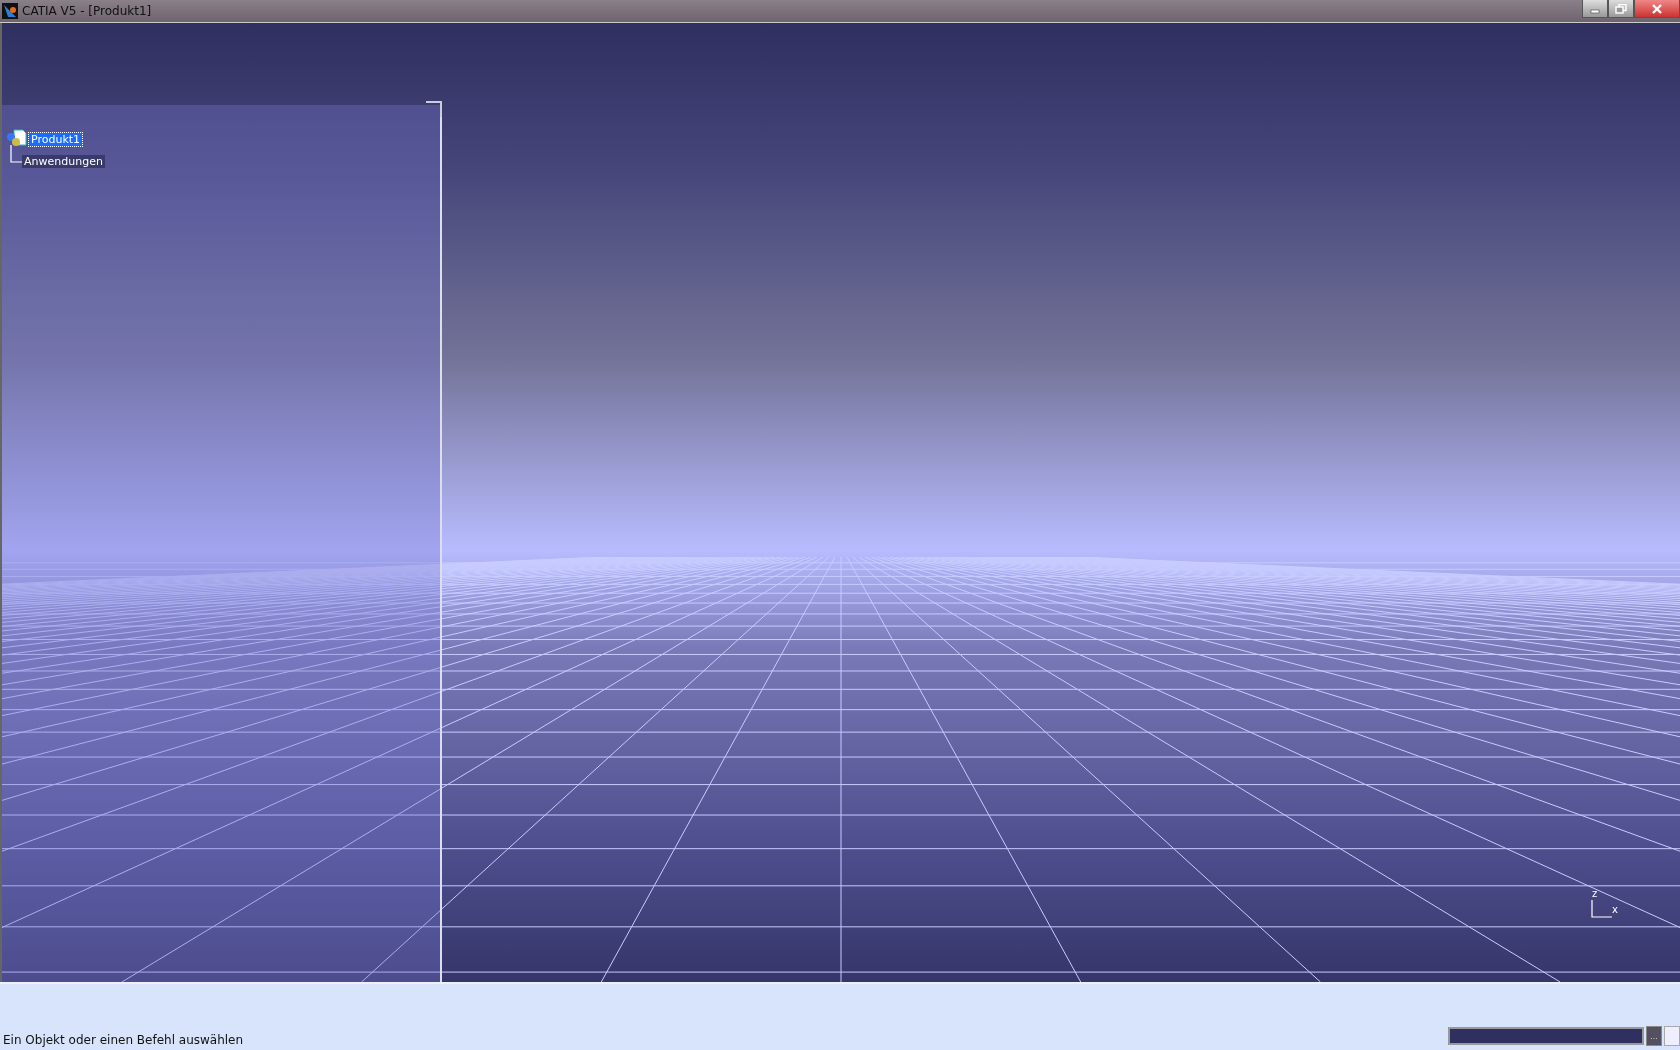 The width and height of the screenshot is (1680, 1050). Describe the element at coordinates (87, 11) in the screenshot. I see `window-title: CATIA V5 - [Produkt1]` at that location.